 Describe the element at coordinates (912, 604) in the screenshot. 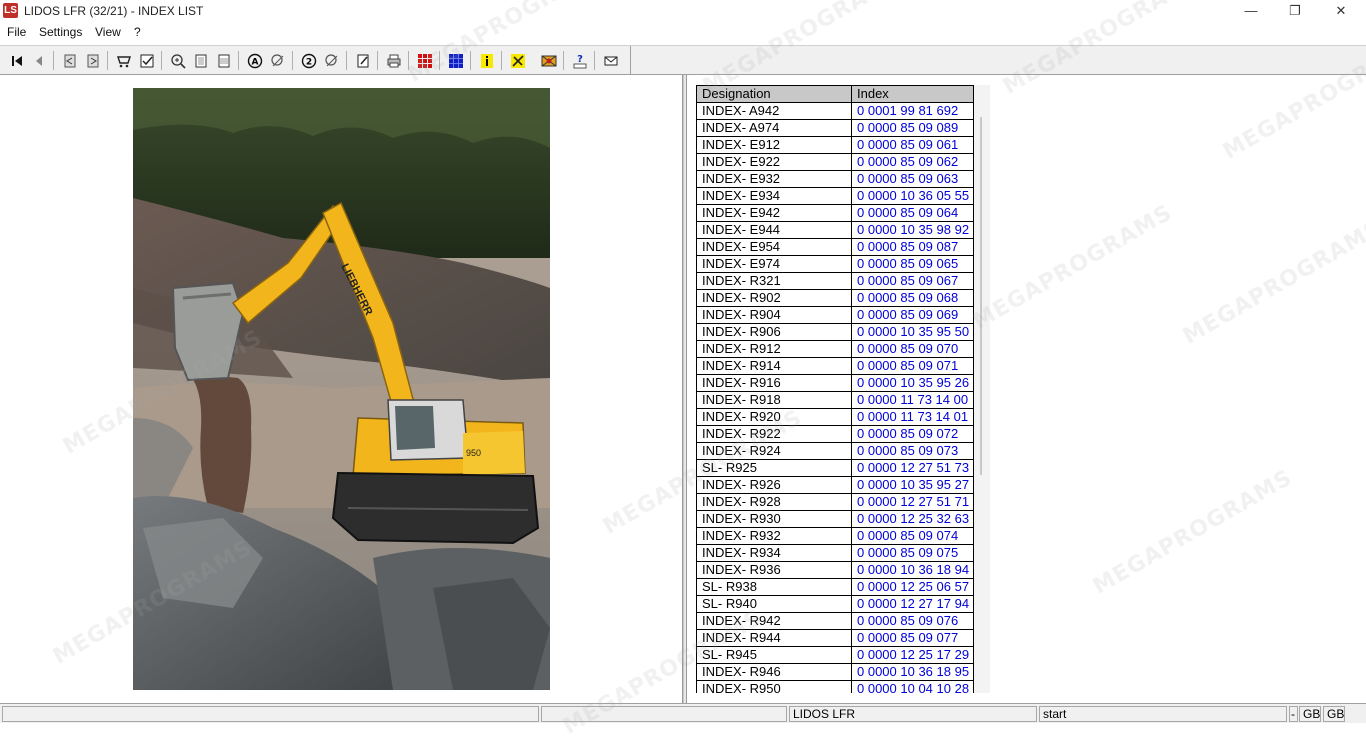

I see `index-link: 0 0000 12 27 17 94` at that location.